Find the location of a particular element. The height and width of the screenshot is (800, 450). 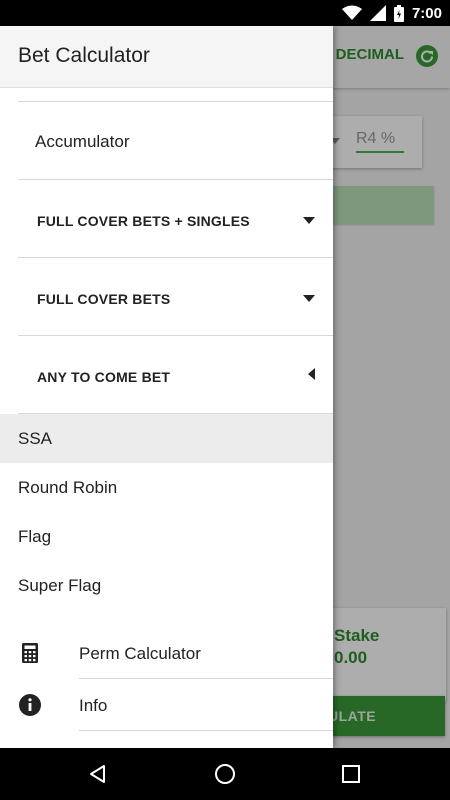

group-label: FULL COVER BETS + SINGLES is located at coordinates (143, 221).